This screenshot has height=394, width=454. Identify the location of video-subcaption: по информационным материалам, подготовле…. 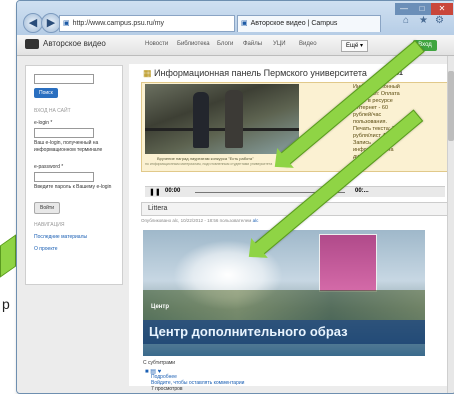
(209, 164).